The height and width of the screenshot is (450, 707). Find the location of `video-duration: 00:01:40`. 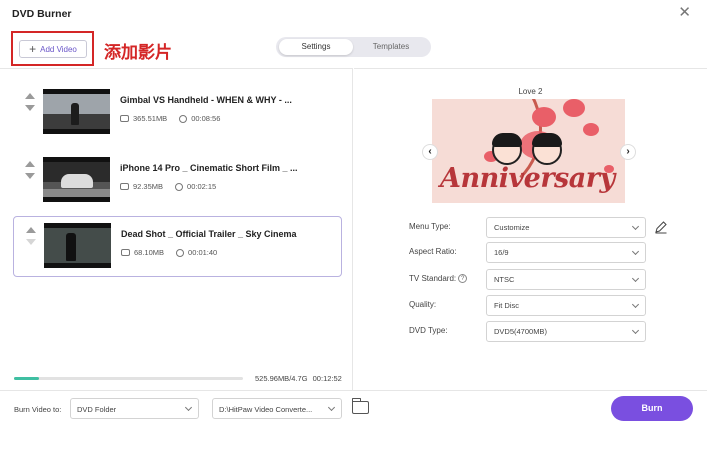

video-duration: 00:01:40 is located at coordinates (203, 252).